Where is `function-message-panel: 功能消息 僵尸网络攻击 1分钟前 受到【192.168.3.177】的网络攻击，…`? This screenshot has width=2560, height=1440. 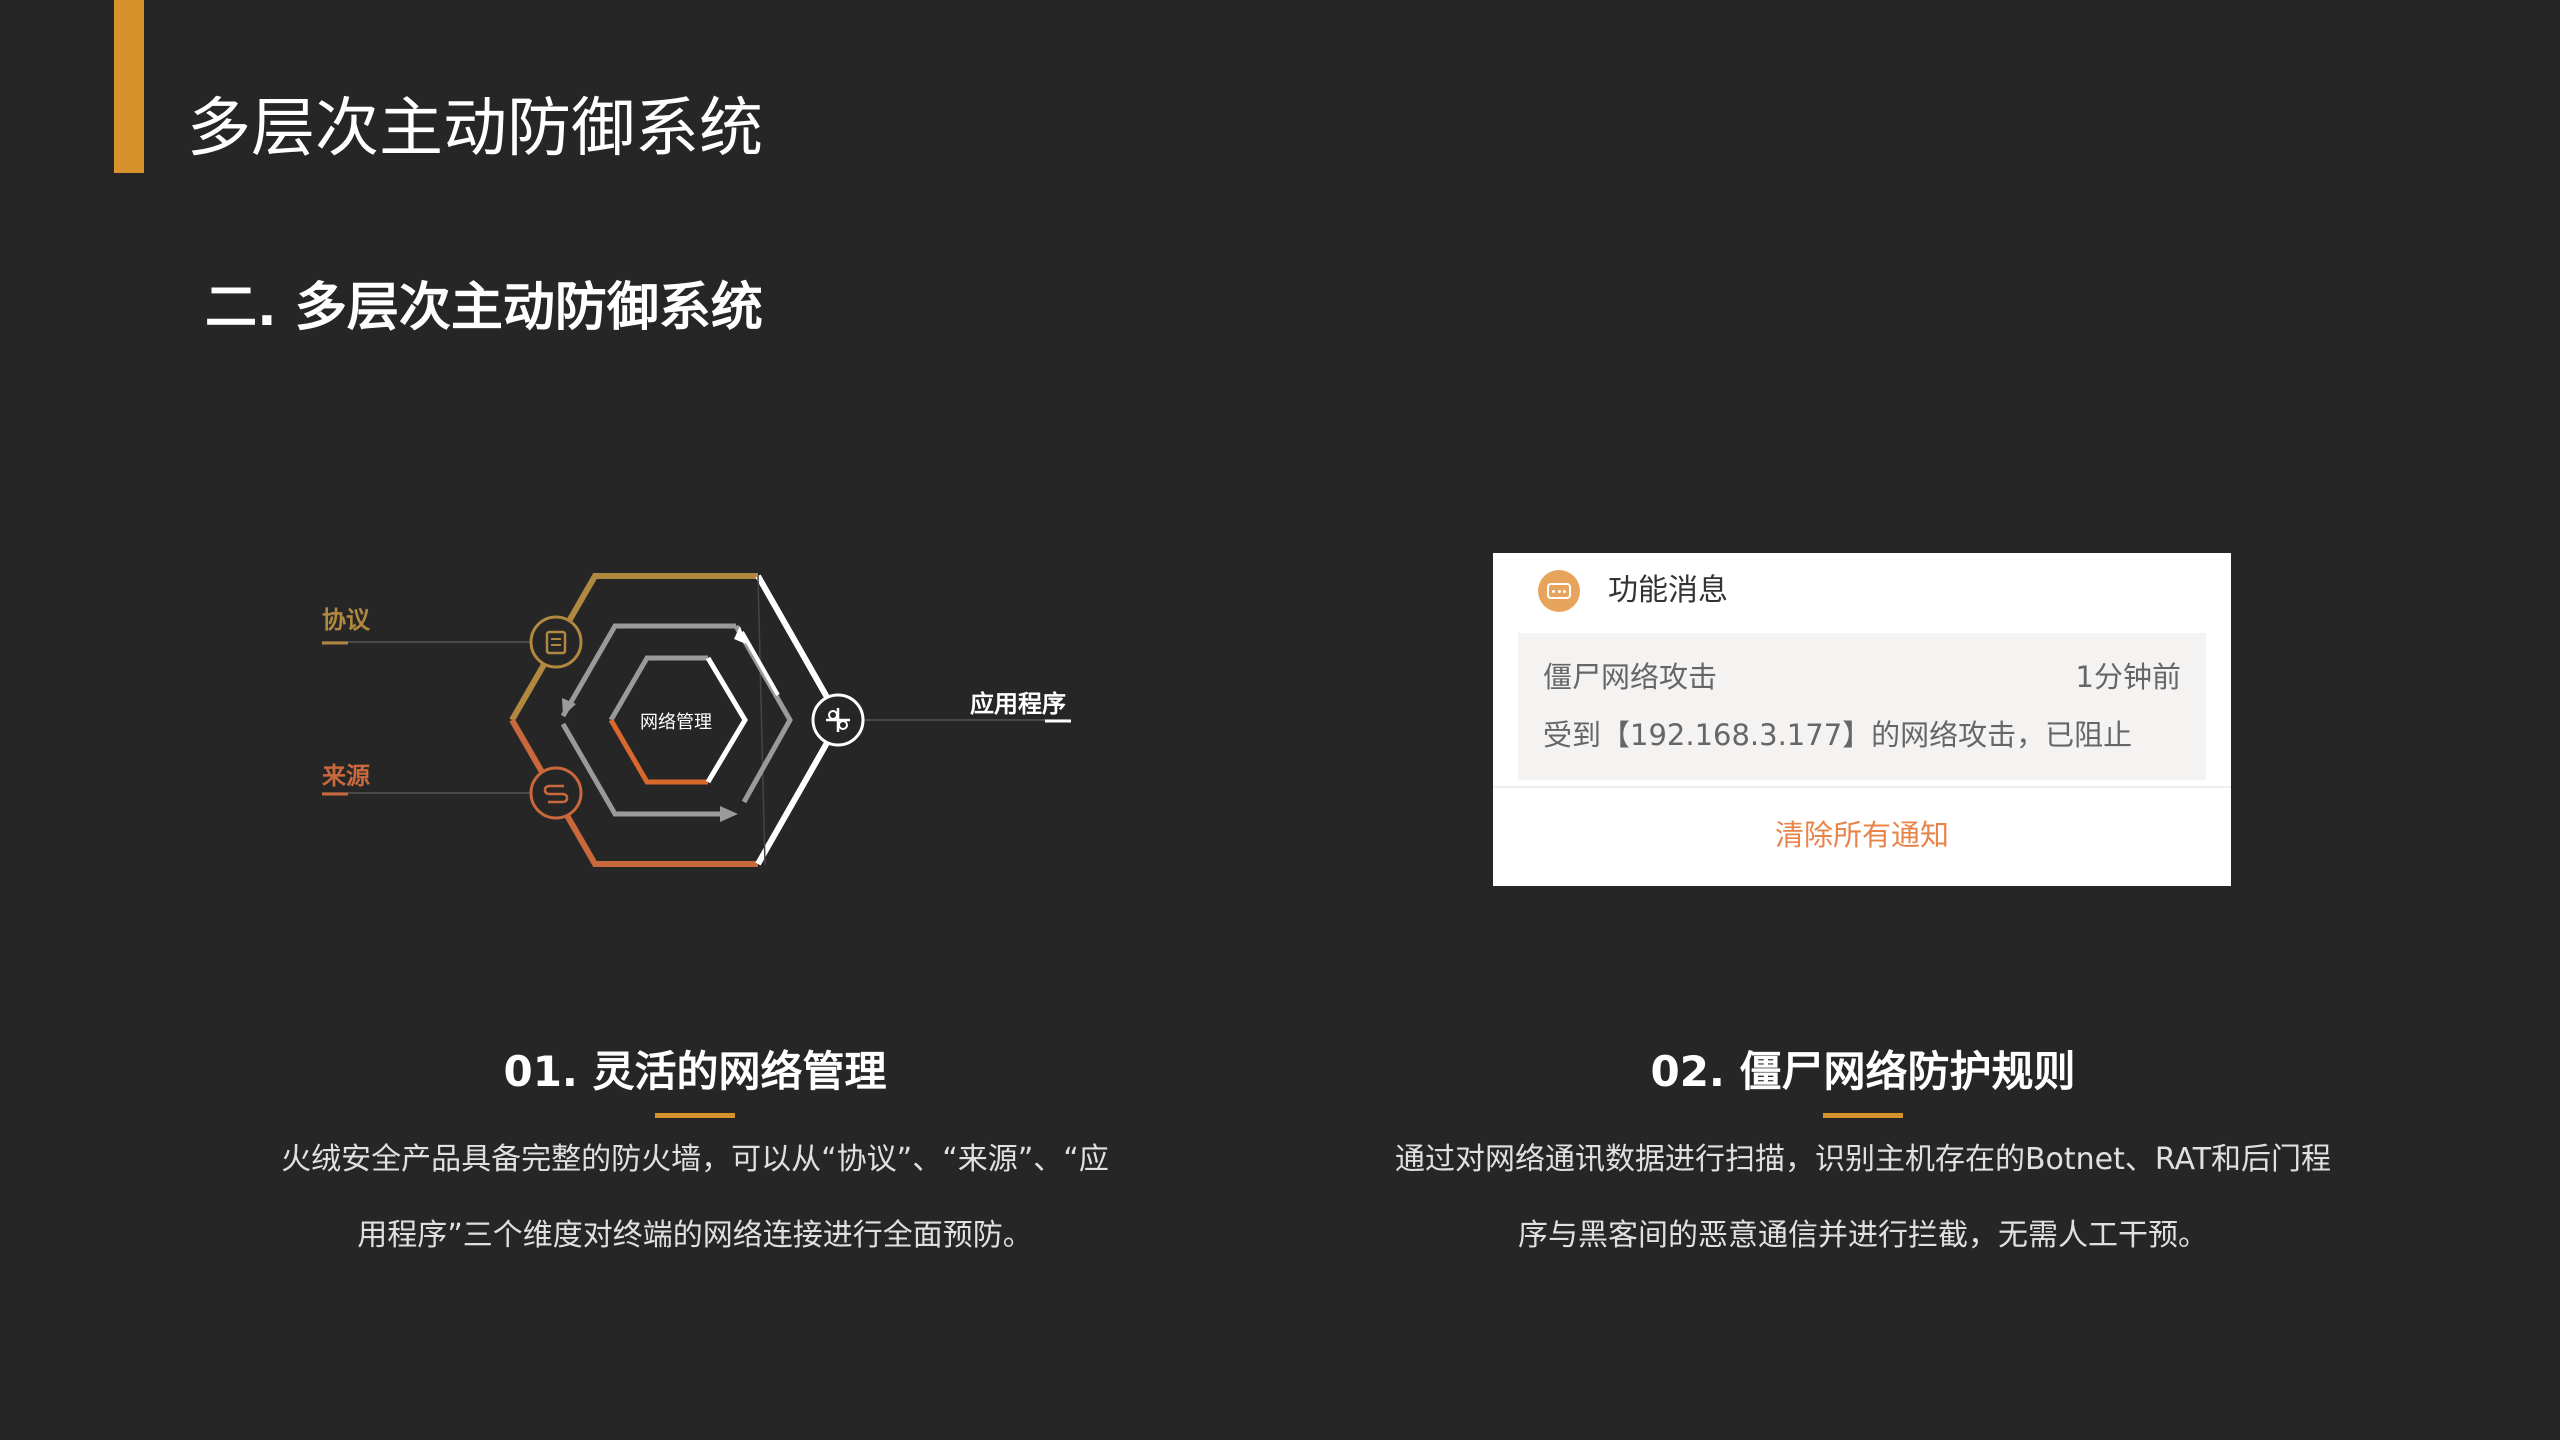 function-message-panel: 功能消息 僵尸网络攻击 1分钟前 受到【192.168.3.177】的网络攻击，… is located at coordinates (1862, 719).